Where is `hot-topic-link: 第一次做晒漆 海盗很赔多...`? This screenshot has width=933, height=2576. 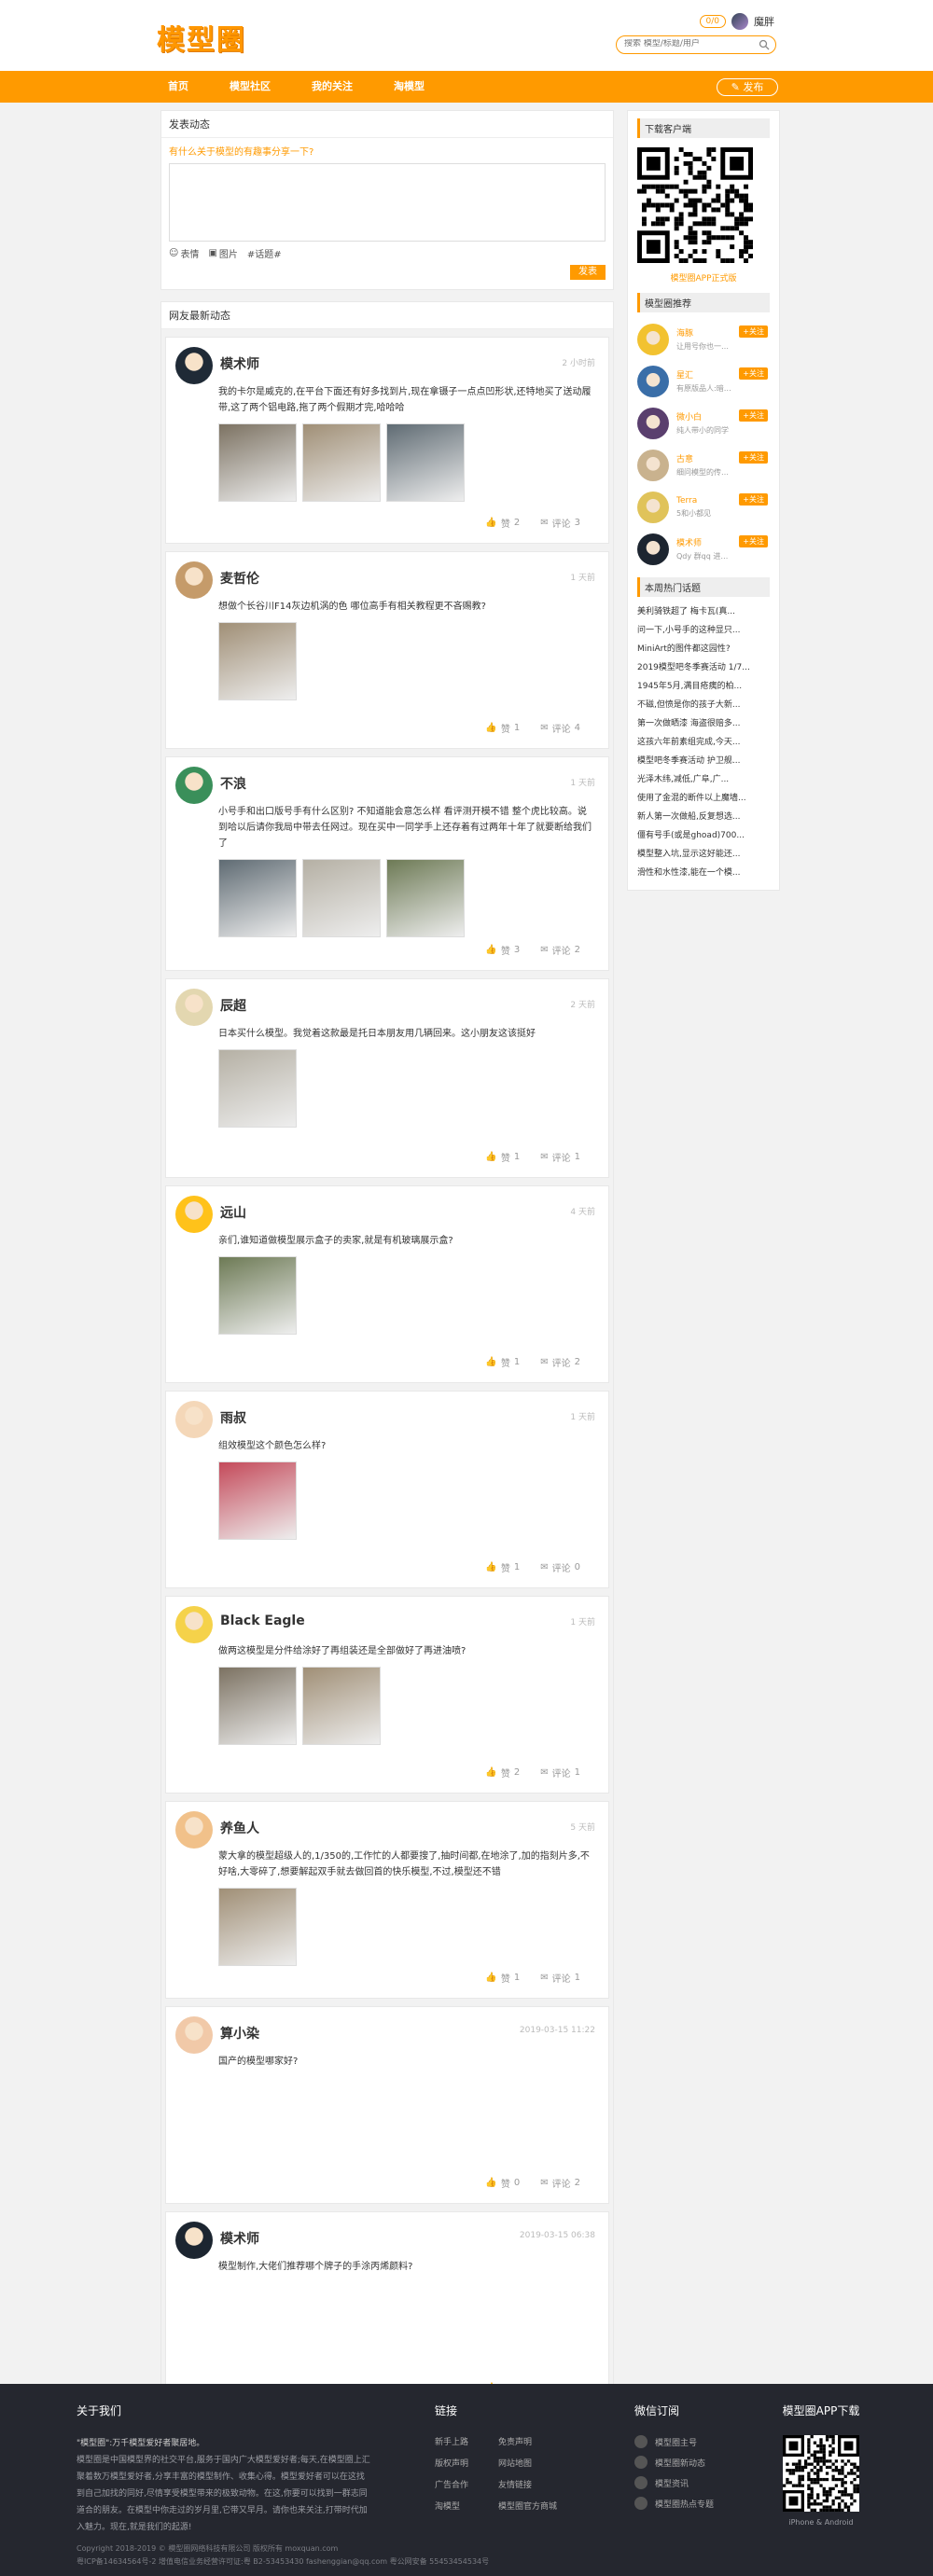 hot-topic-link: 第一次做晒漆 海盗很赔多... is located at coordinates (704, 723).